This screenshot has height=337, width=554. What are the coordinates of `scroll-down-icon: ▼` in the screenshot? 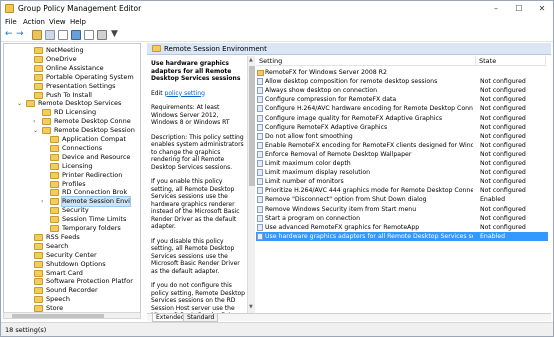 It's located at (251, 307).